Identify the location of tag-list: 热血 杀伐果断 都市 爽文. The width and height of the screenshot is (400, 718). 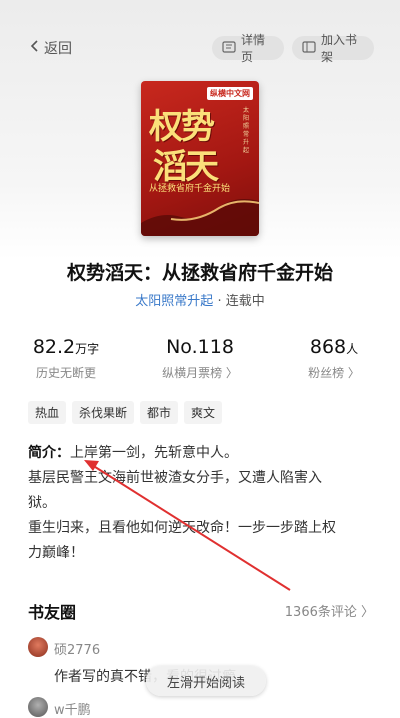
(125, 412).